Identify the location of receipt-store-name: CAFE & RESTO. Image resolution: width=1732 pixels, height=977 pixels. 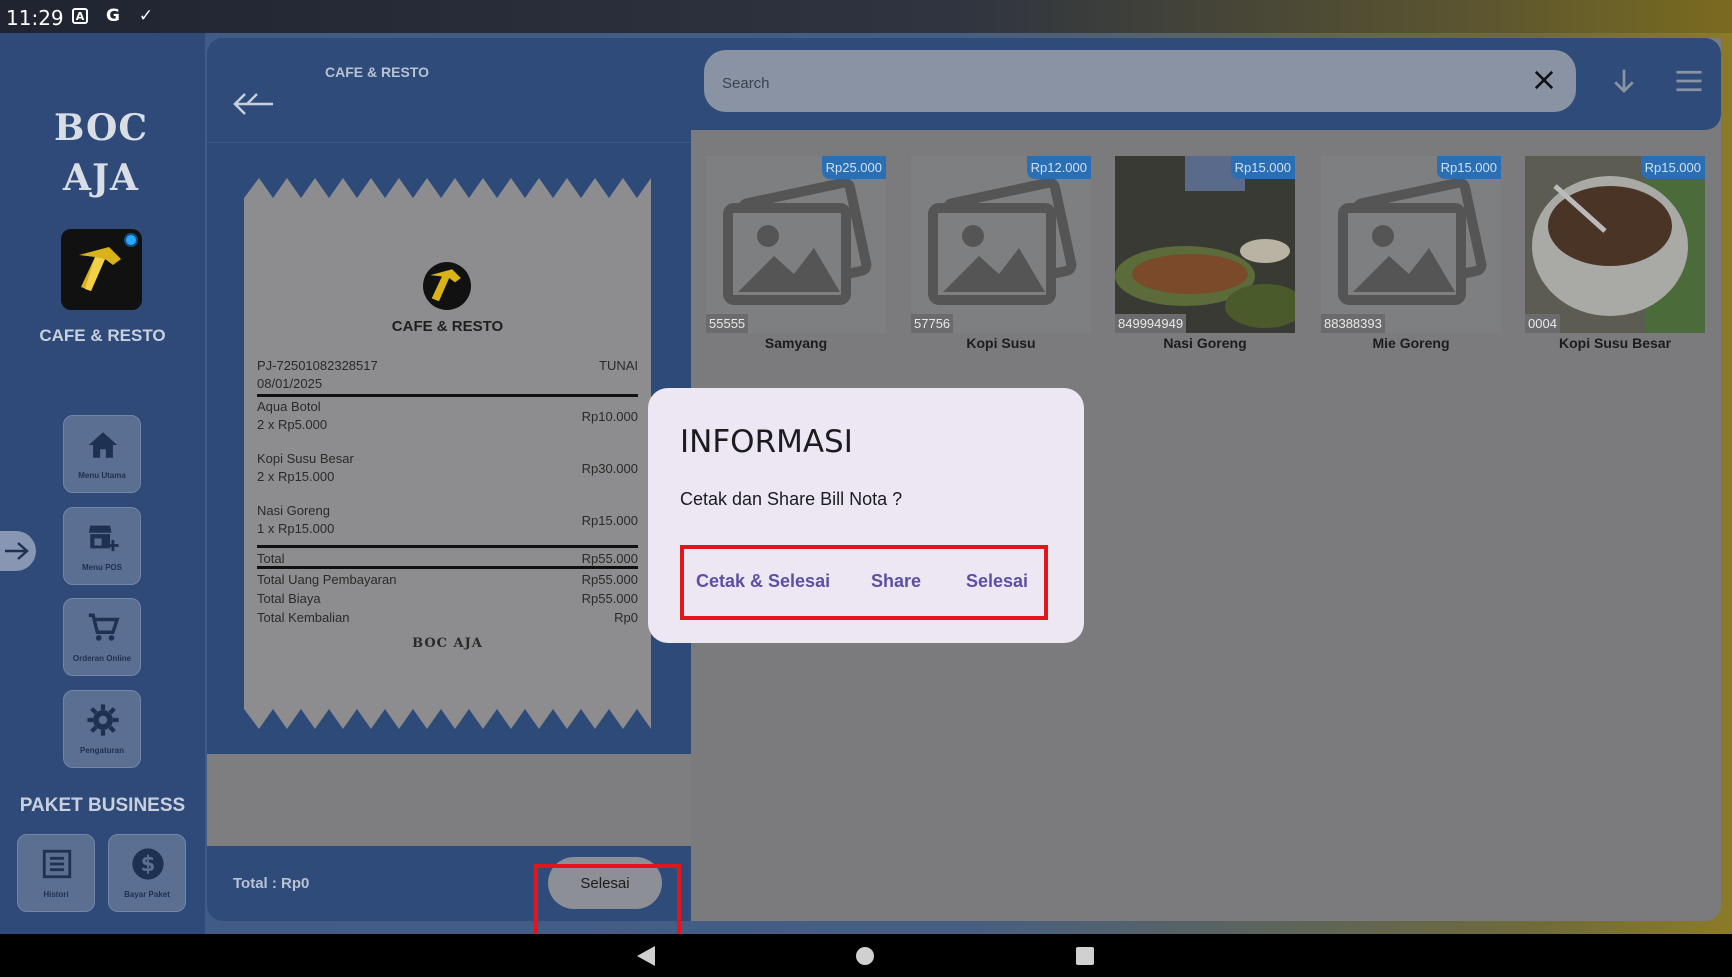
(447, 326).